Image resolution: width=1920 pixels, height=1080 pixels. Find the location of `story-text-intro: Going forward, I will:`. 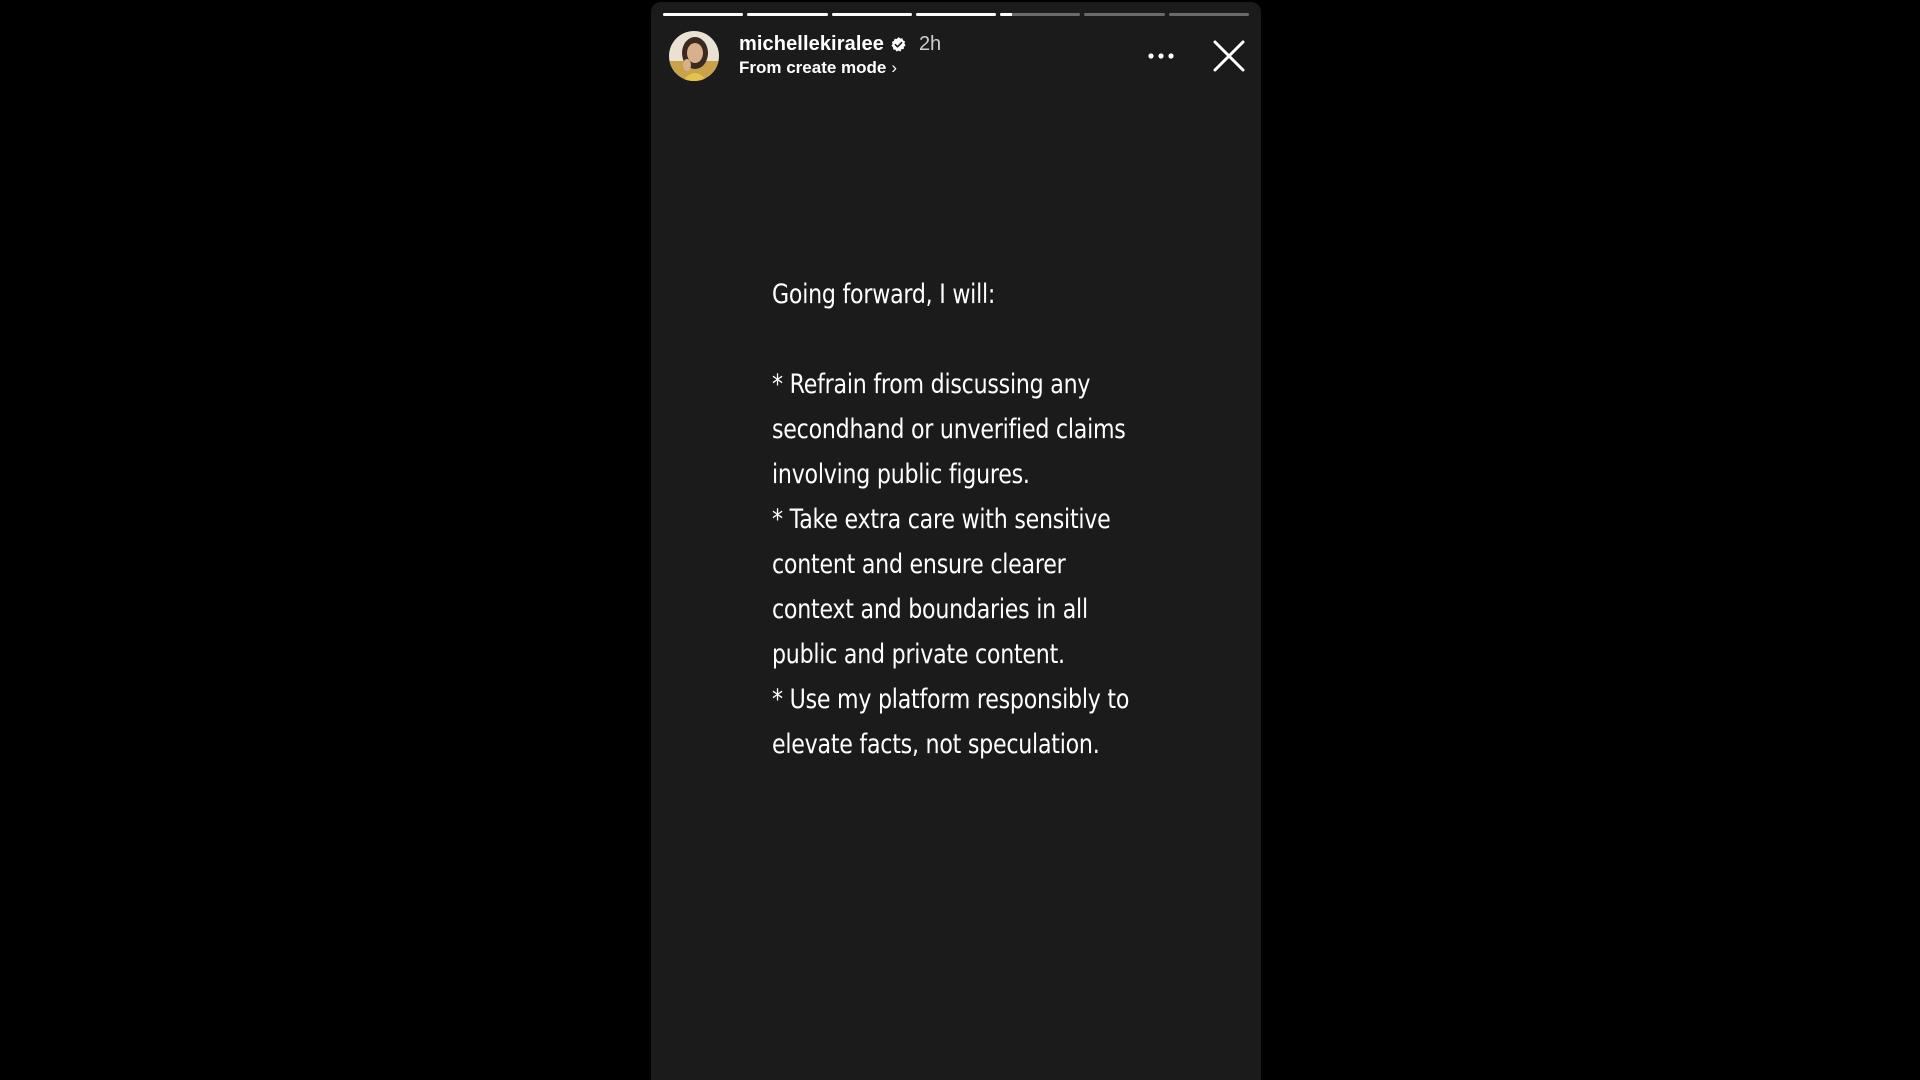

story-text-intro: Going forward, I will: is located at coordinates (884, 294).